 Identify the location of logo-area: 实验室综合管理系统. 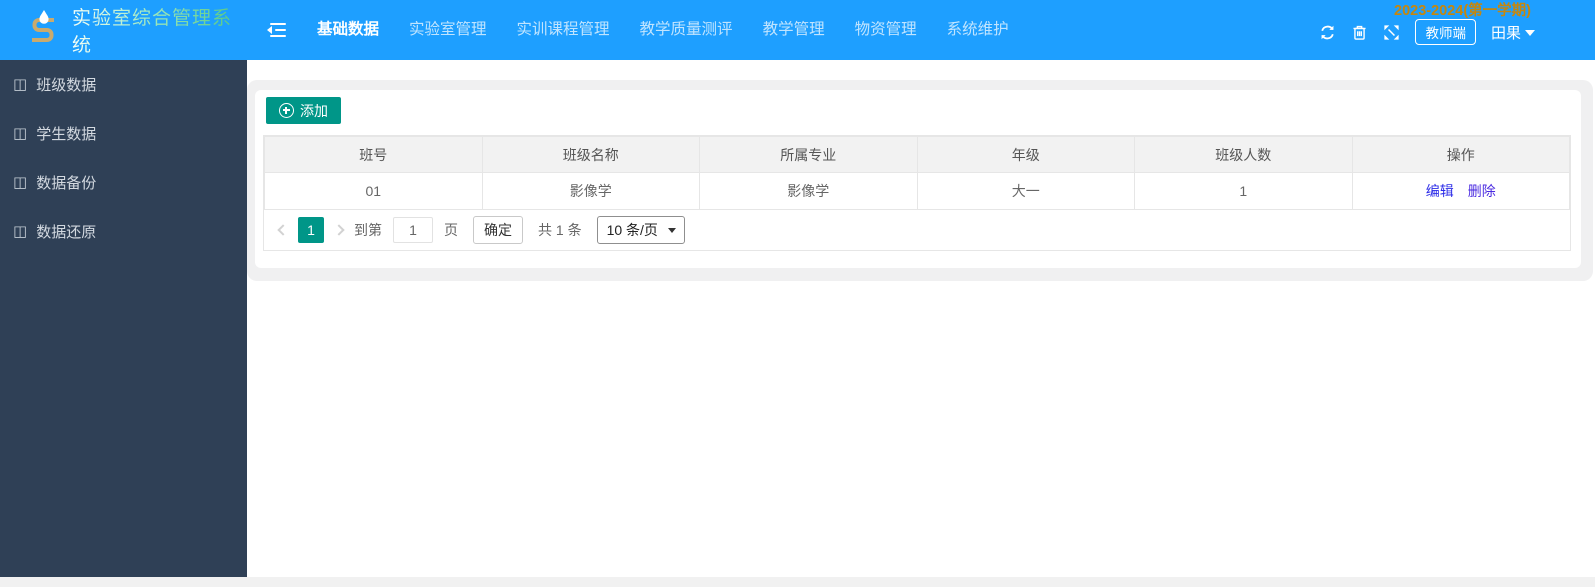
(123, 30).